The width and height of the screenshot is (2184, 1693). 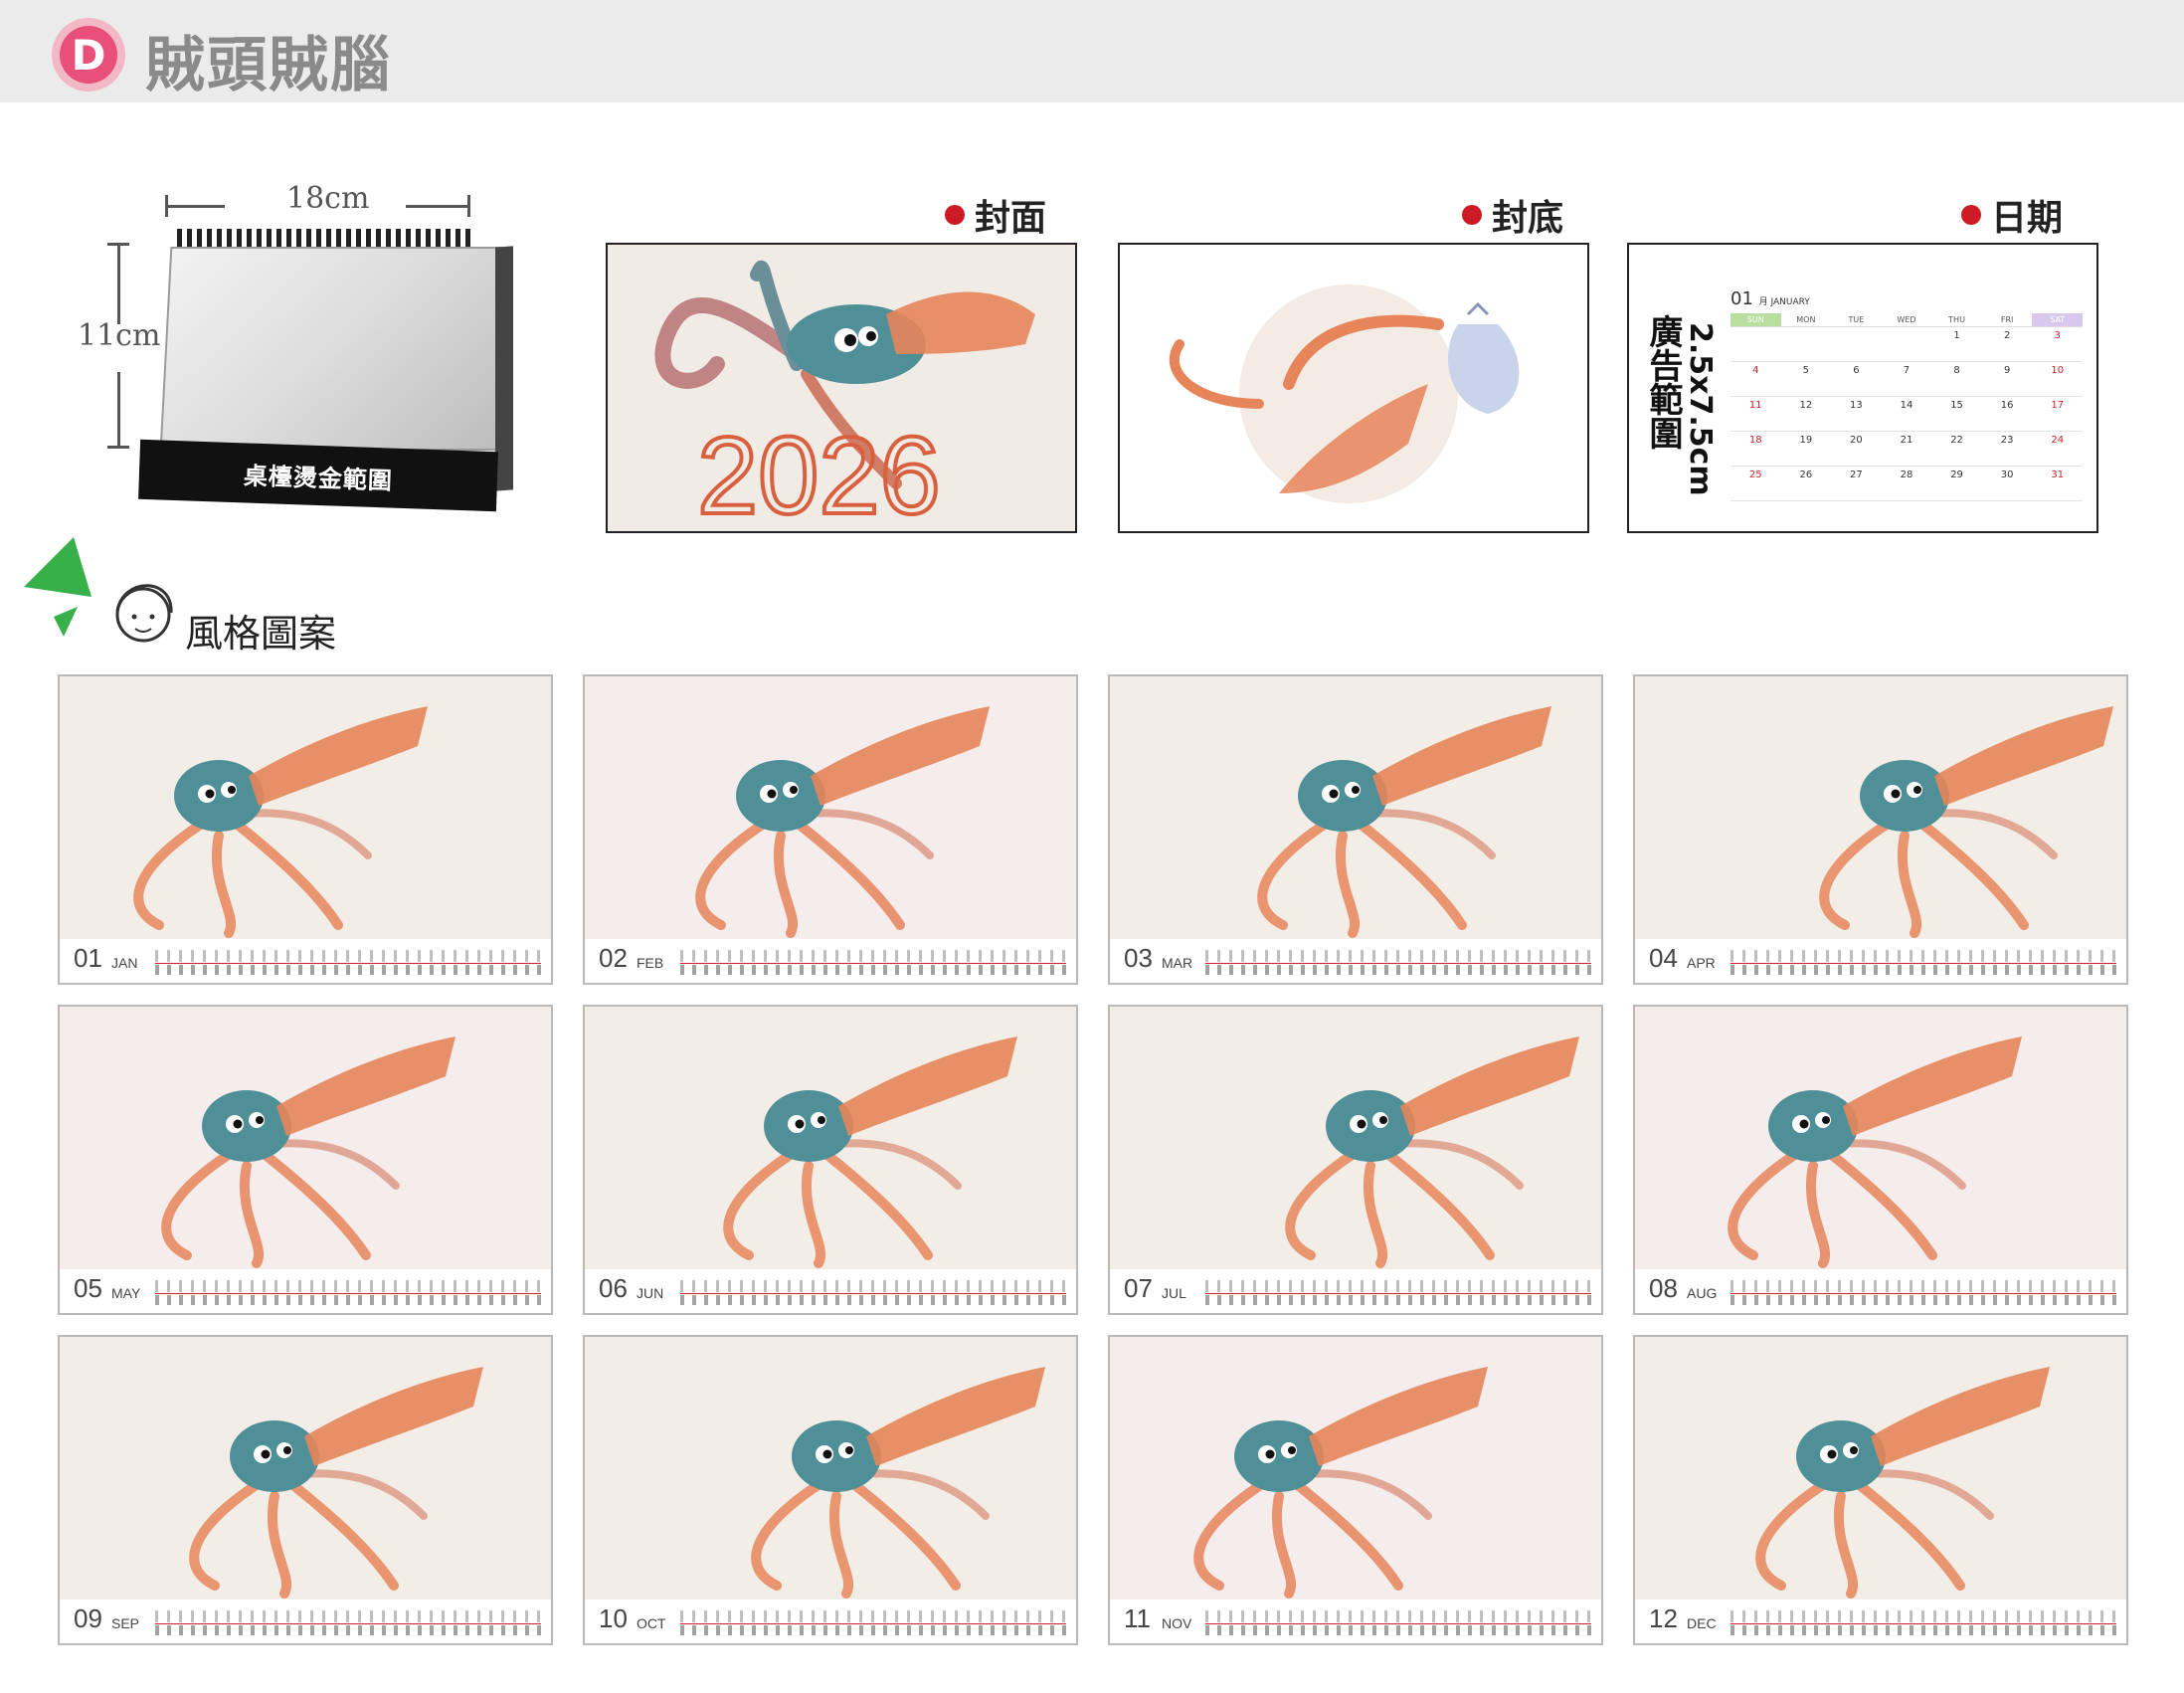 What do you see at coordinates (1755, 319) in the screenshot?
I see `mini-calendar-weekday: SUN` at bounding box center [1755, 319].